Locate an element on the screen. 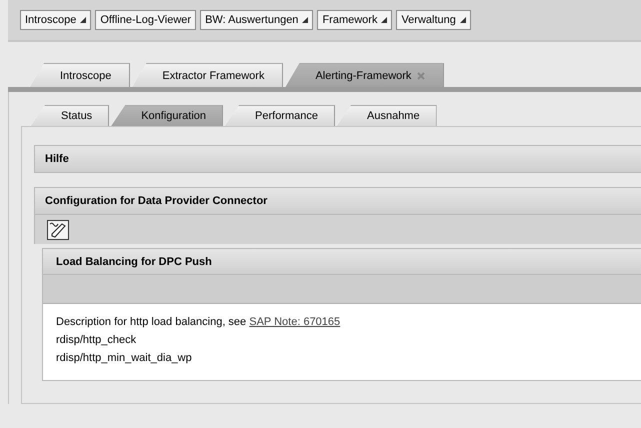 The height and width of the screenshot is (428, 641). menu-button: Framework is located at coordinates (354, 20).